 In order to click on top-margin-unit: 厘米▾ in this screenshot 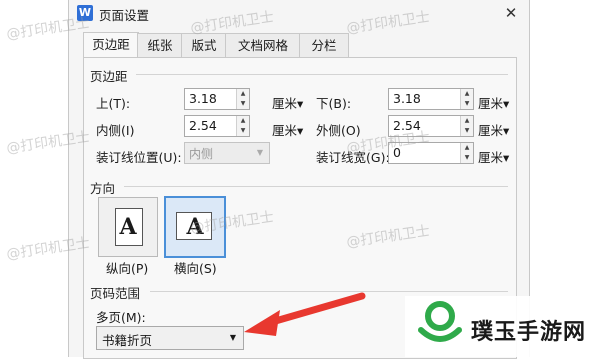, I will do `click(287, 102)`.